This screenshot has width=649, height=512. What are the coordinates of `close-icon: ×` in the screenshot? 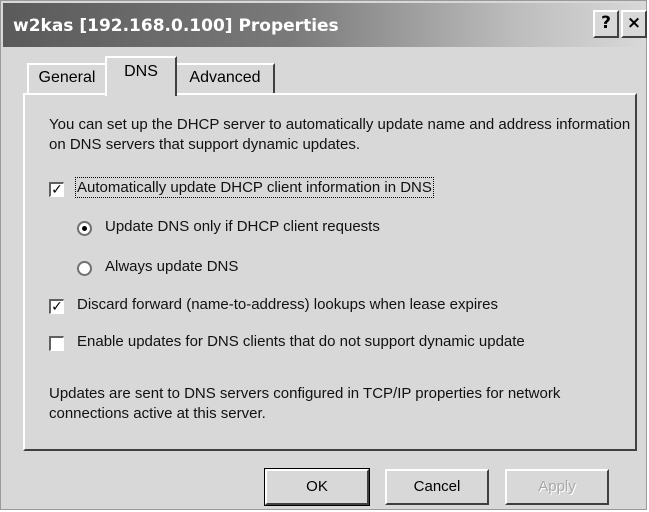 It's located at (634, 23).